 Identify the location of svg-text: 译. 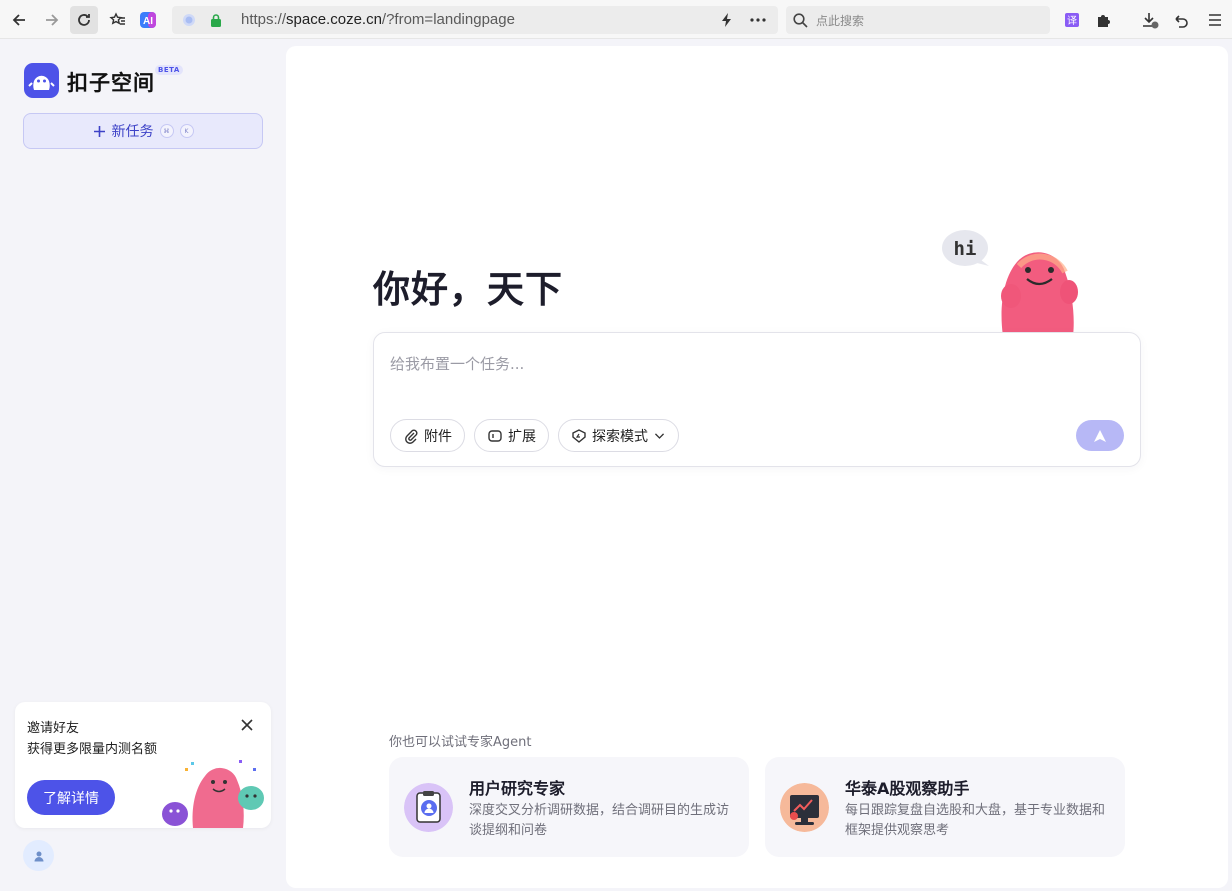
(1072, 21).